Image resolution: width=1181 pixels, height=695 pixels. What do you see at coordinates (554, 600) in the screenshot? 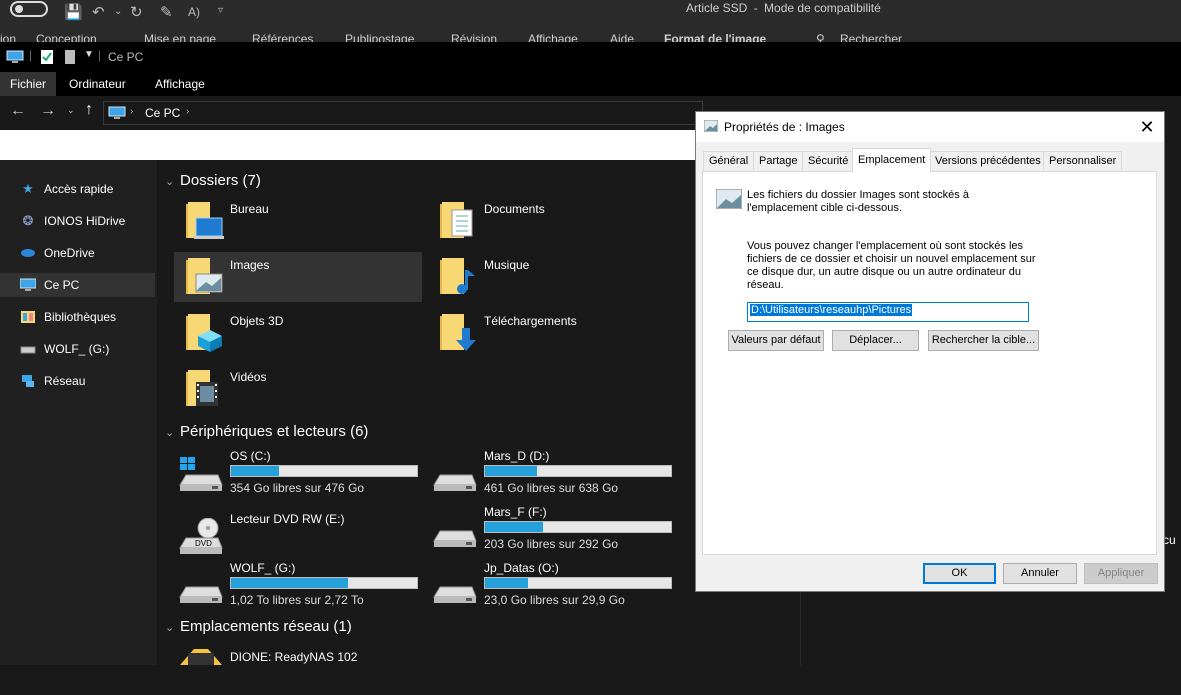
I see `drive-free-space: 23,0 Go libres sur 29,9 Go` at bounding box center [554, 600].